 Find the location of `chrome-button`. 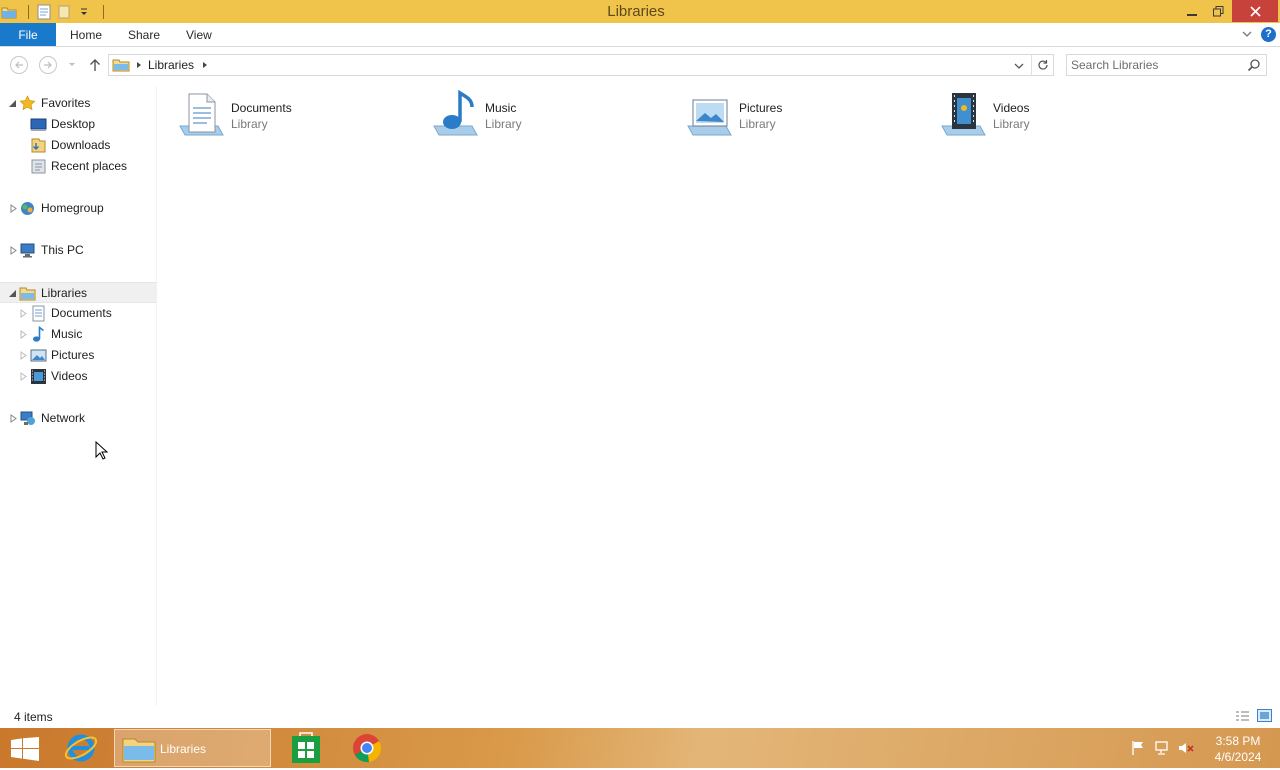

chrome-button is located at coordinates (367, 748).